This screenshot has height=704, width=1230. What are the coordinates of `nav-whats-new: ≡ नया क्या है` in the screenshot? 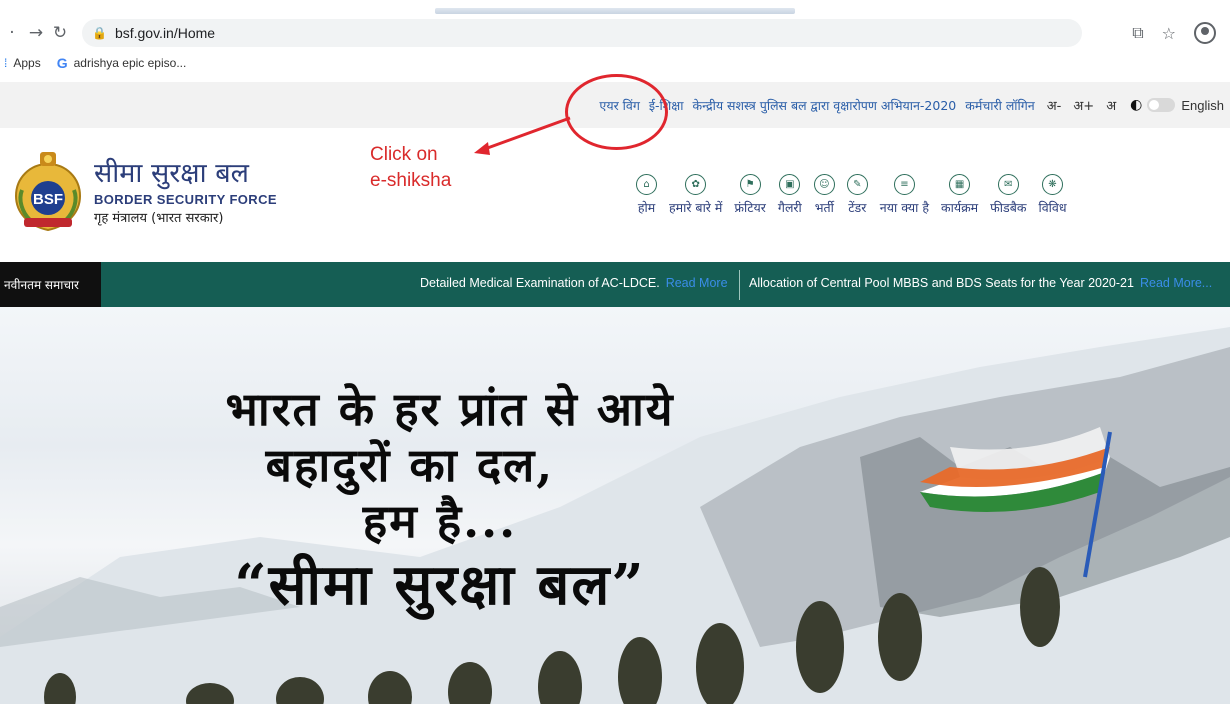 It's located at (904, 195).